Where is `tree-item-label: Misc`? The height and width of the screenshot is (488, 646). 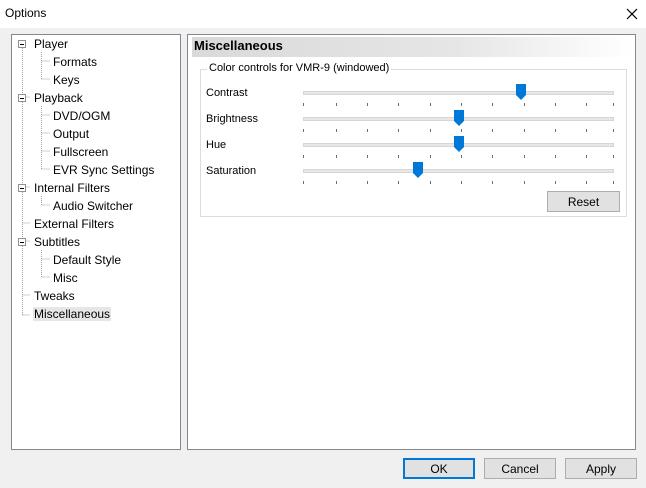 tree-item-label: Misc is located at coordinates (65, 278).